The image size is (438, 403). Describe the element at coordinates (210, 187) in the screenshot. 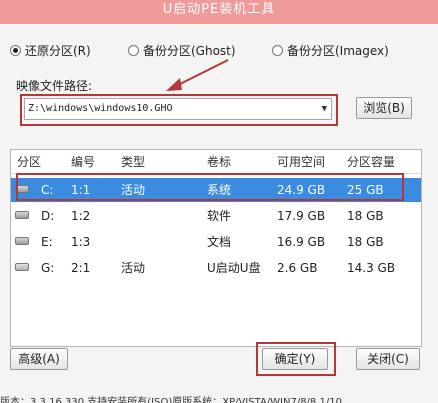

I see `annotation-box-row` at that location.